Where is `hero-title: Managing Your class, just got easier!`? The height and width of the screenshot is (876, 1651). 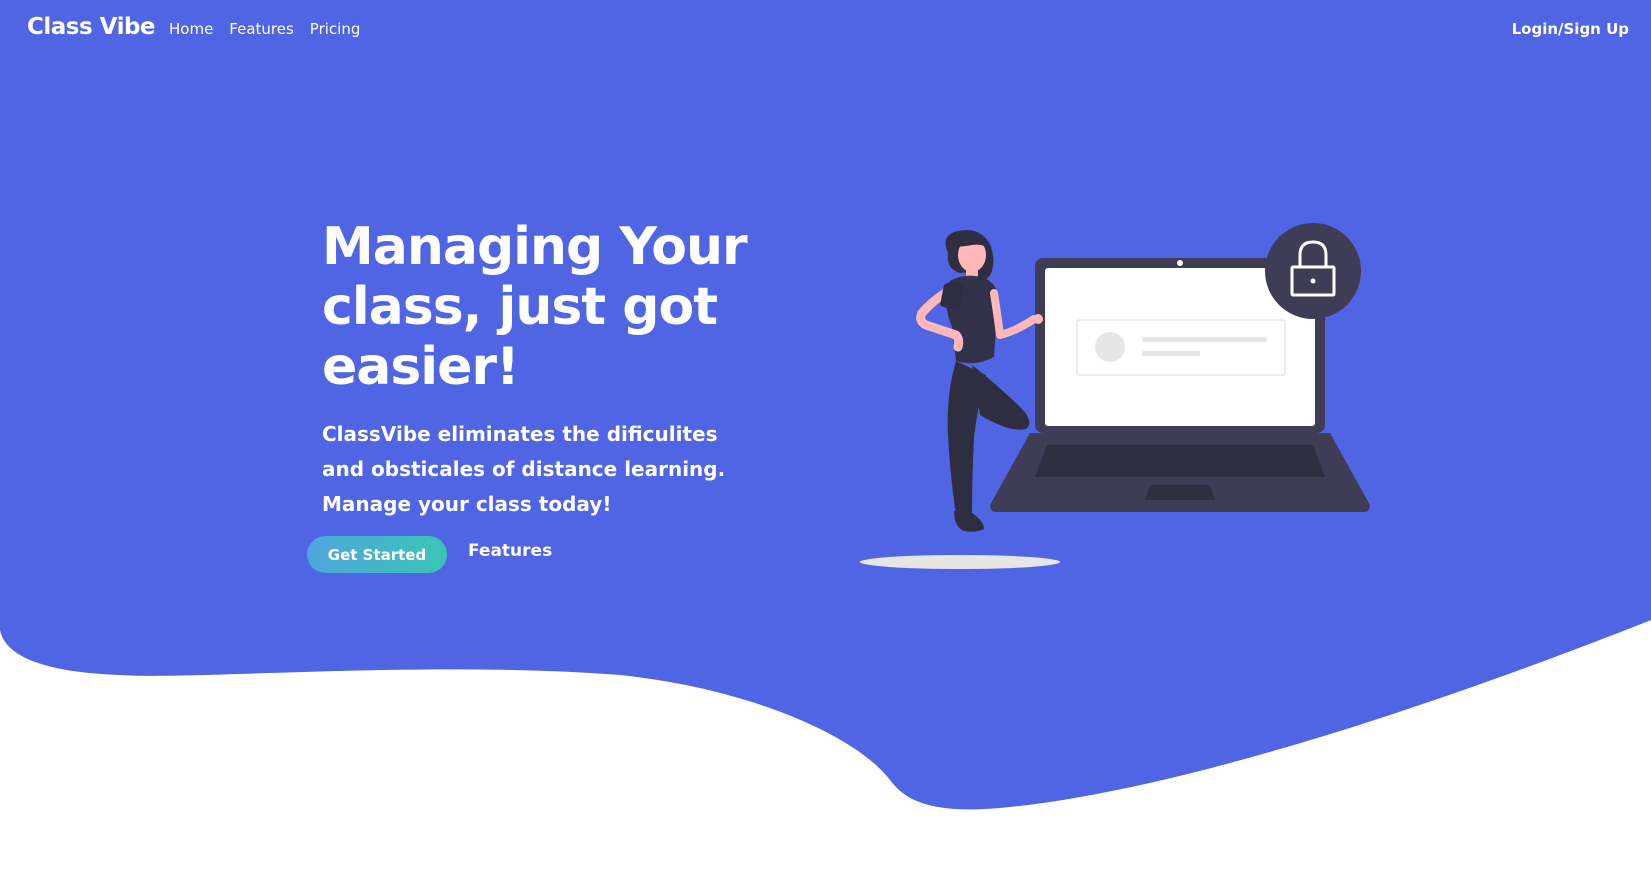 hero-title: Managing Your class, just got easier! is located at coordinates (535, 307).